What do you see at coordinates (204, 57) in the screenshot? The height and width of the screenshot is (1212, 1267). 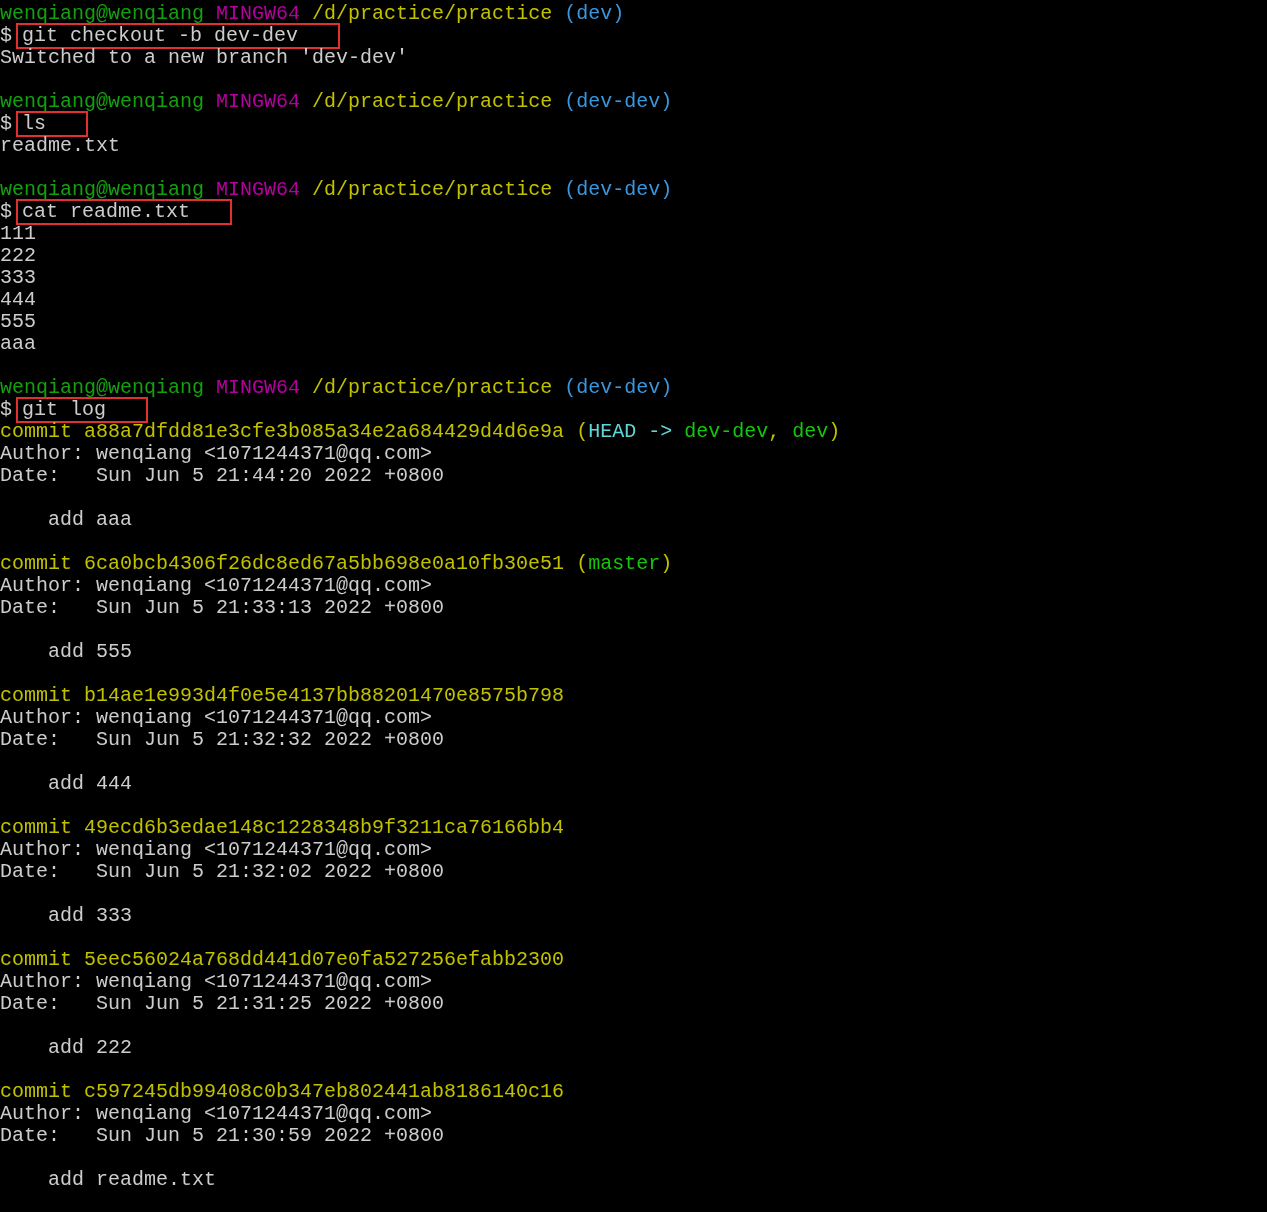 I see `output-text: Switched to a new branch 'dev-dev'` at bounding box center [204, 57].